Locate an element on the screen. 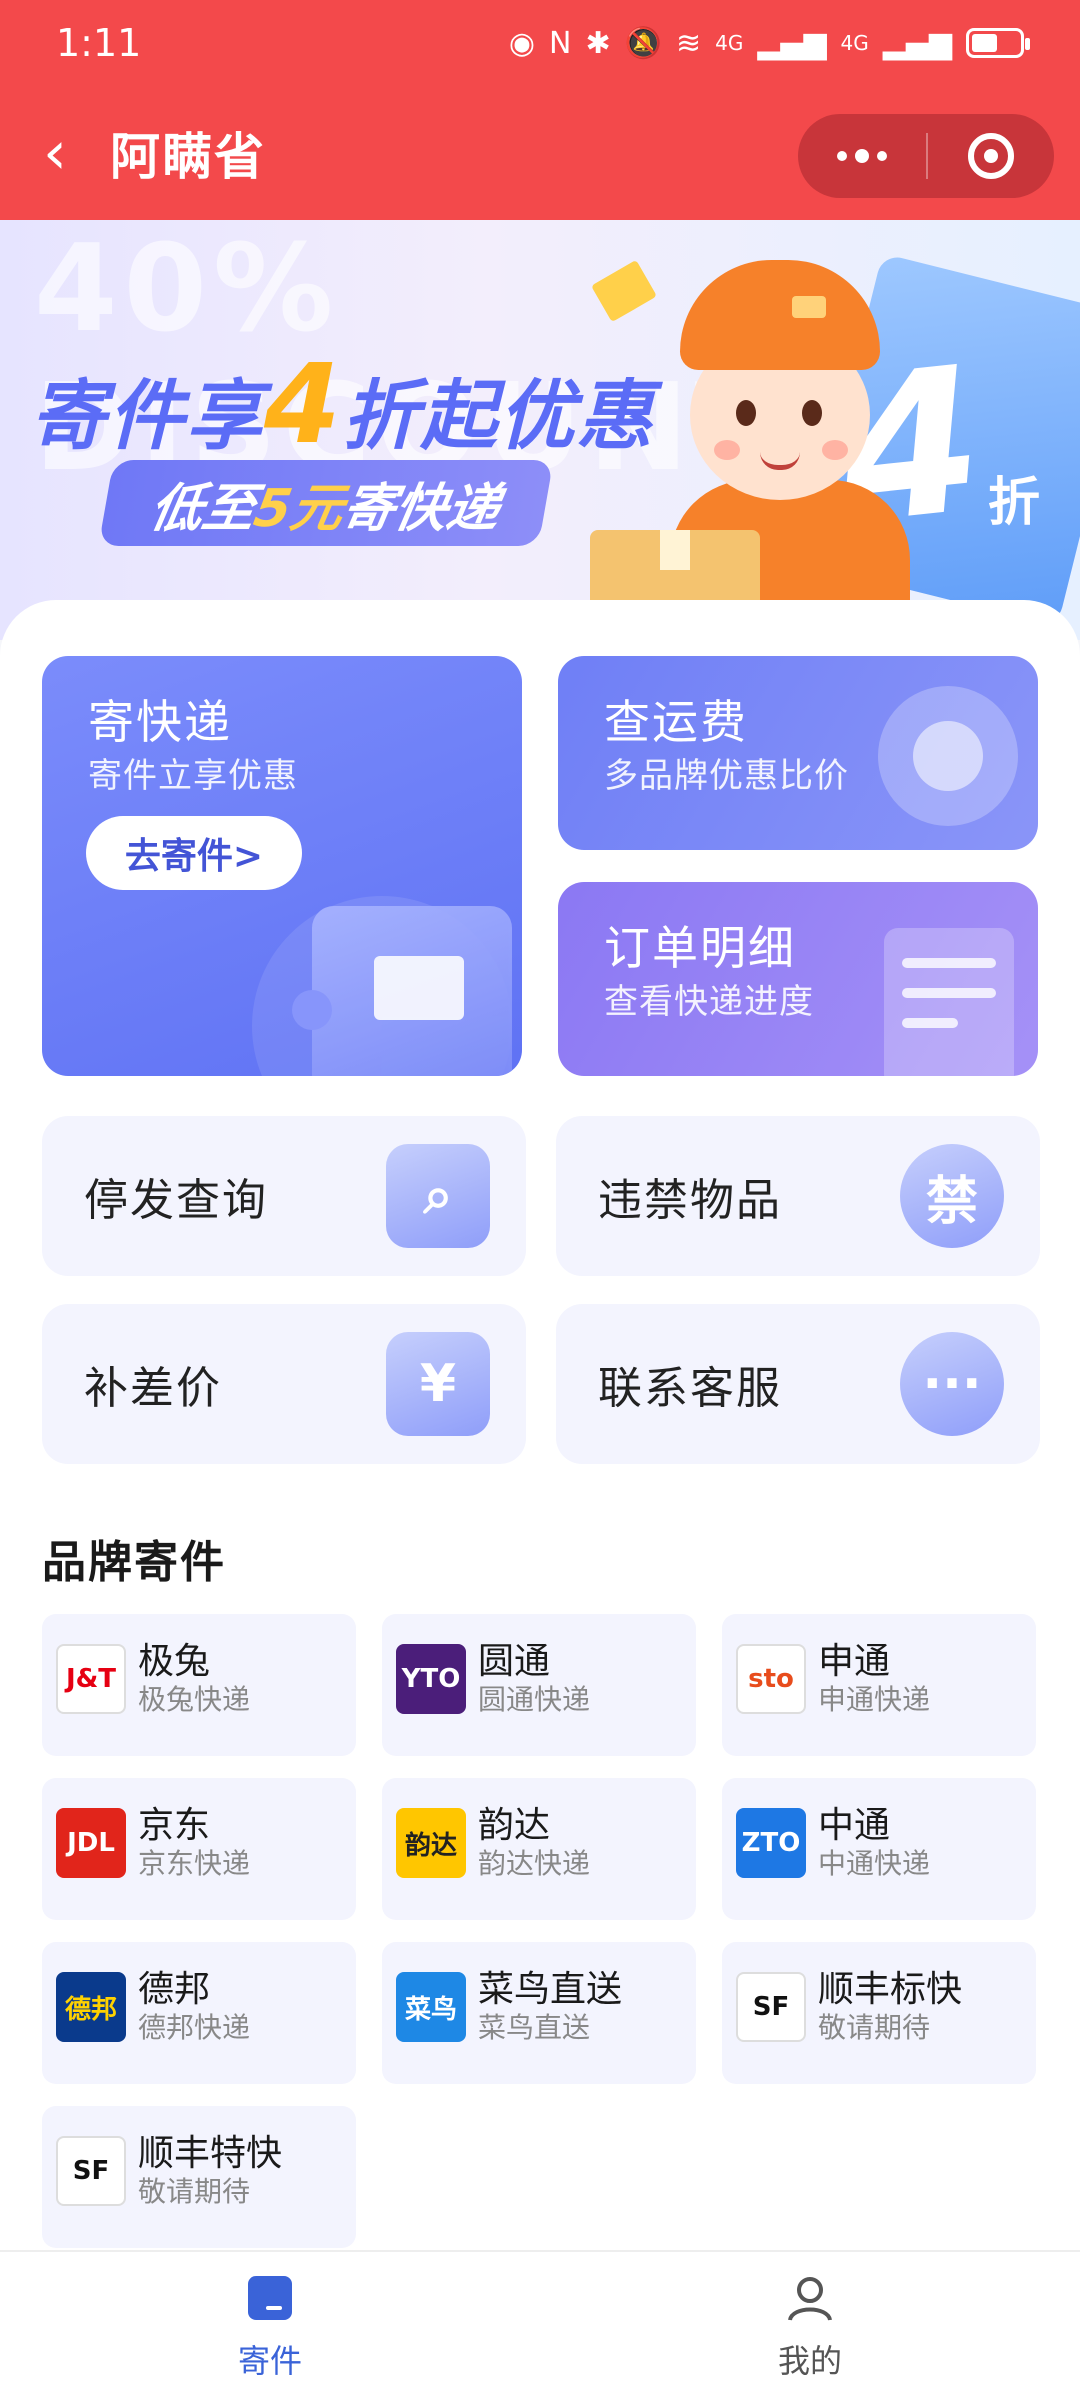 This screenshot has width=1080, height=2400. tile-customer-service: 联系客服 ··· is located at coordinates (798, 1384).